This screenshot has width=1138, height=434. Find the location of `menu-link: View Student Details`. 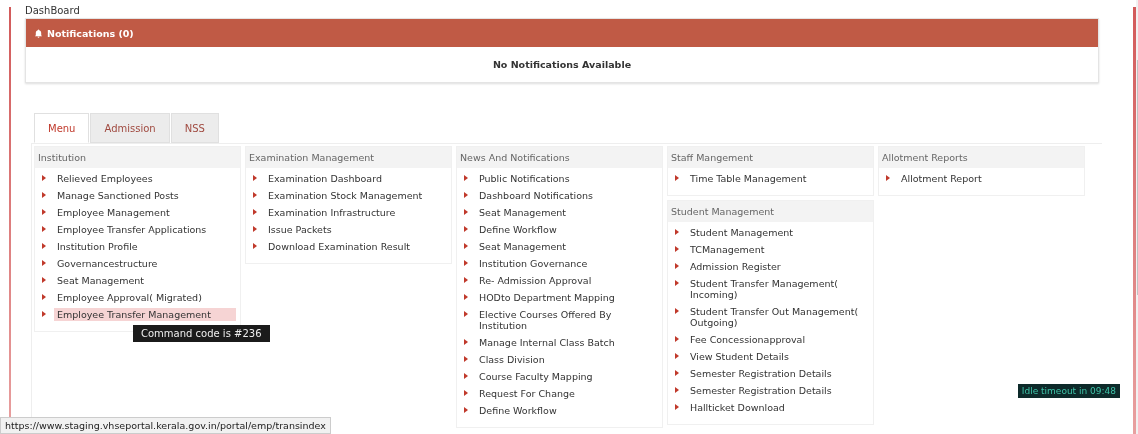

menu-link: View Student Details is located at coordinates (739, 356).